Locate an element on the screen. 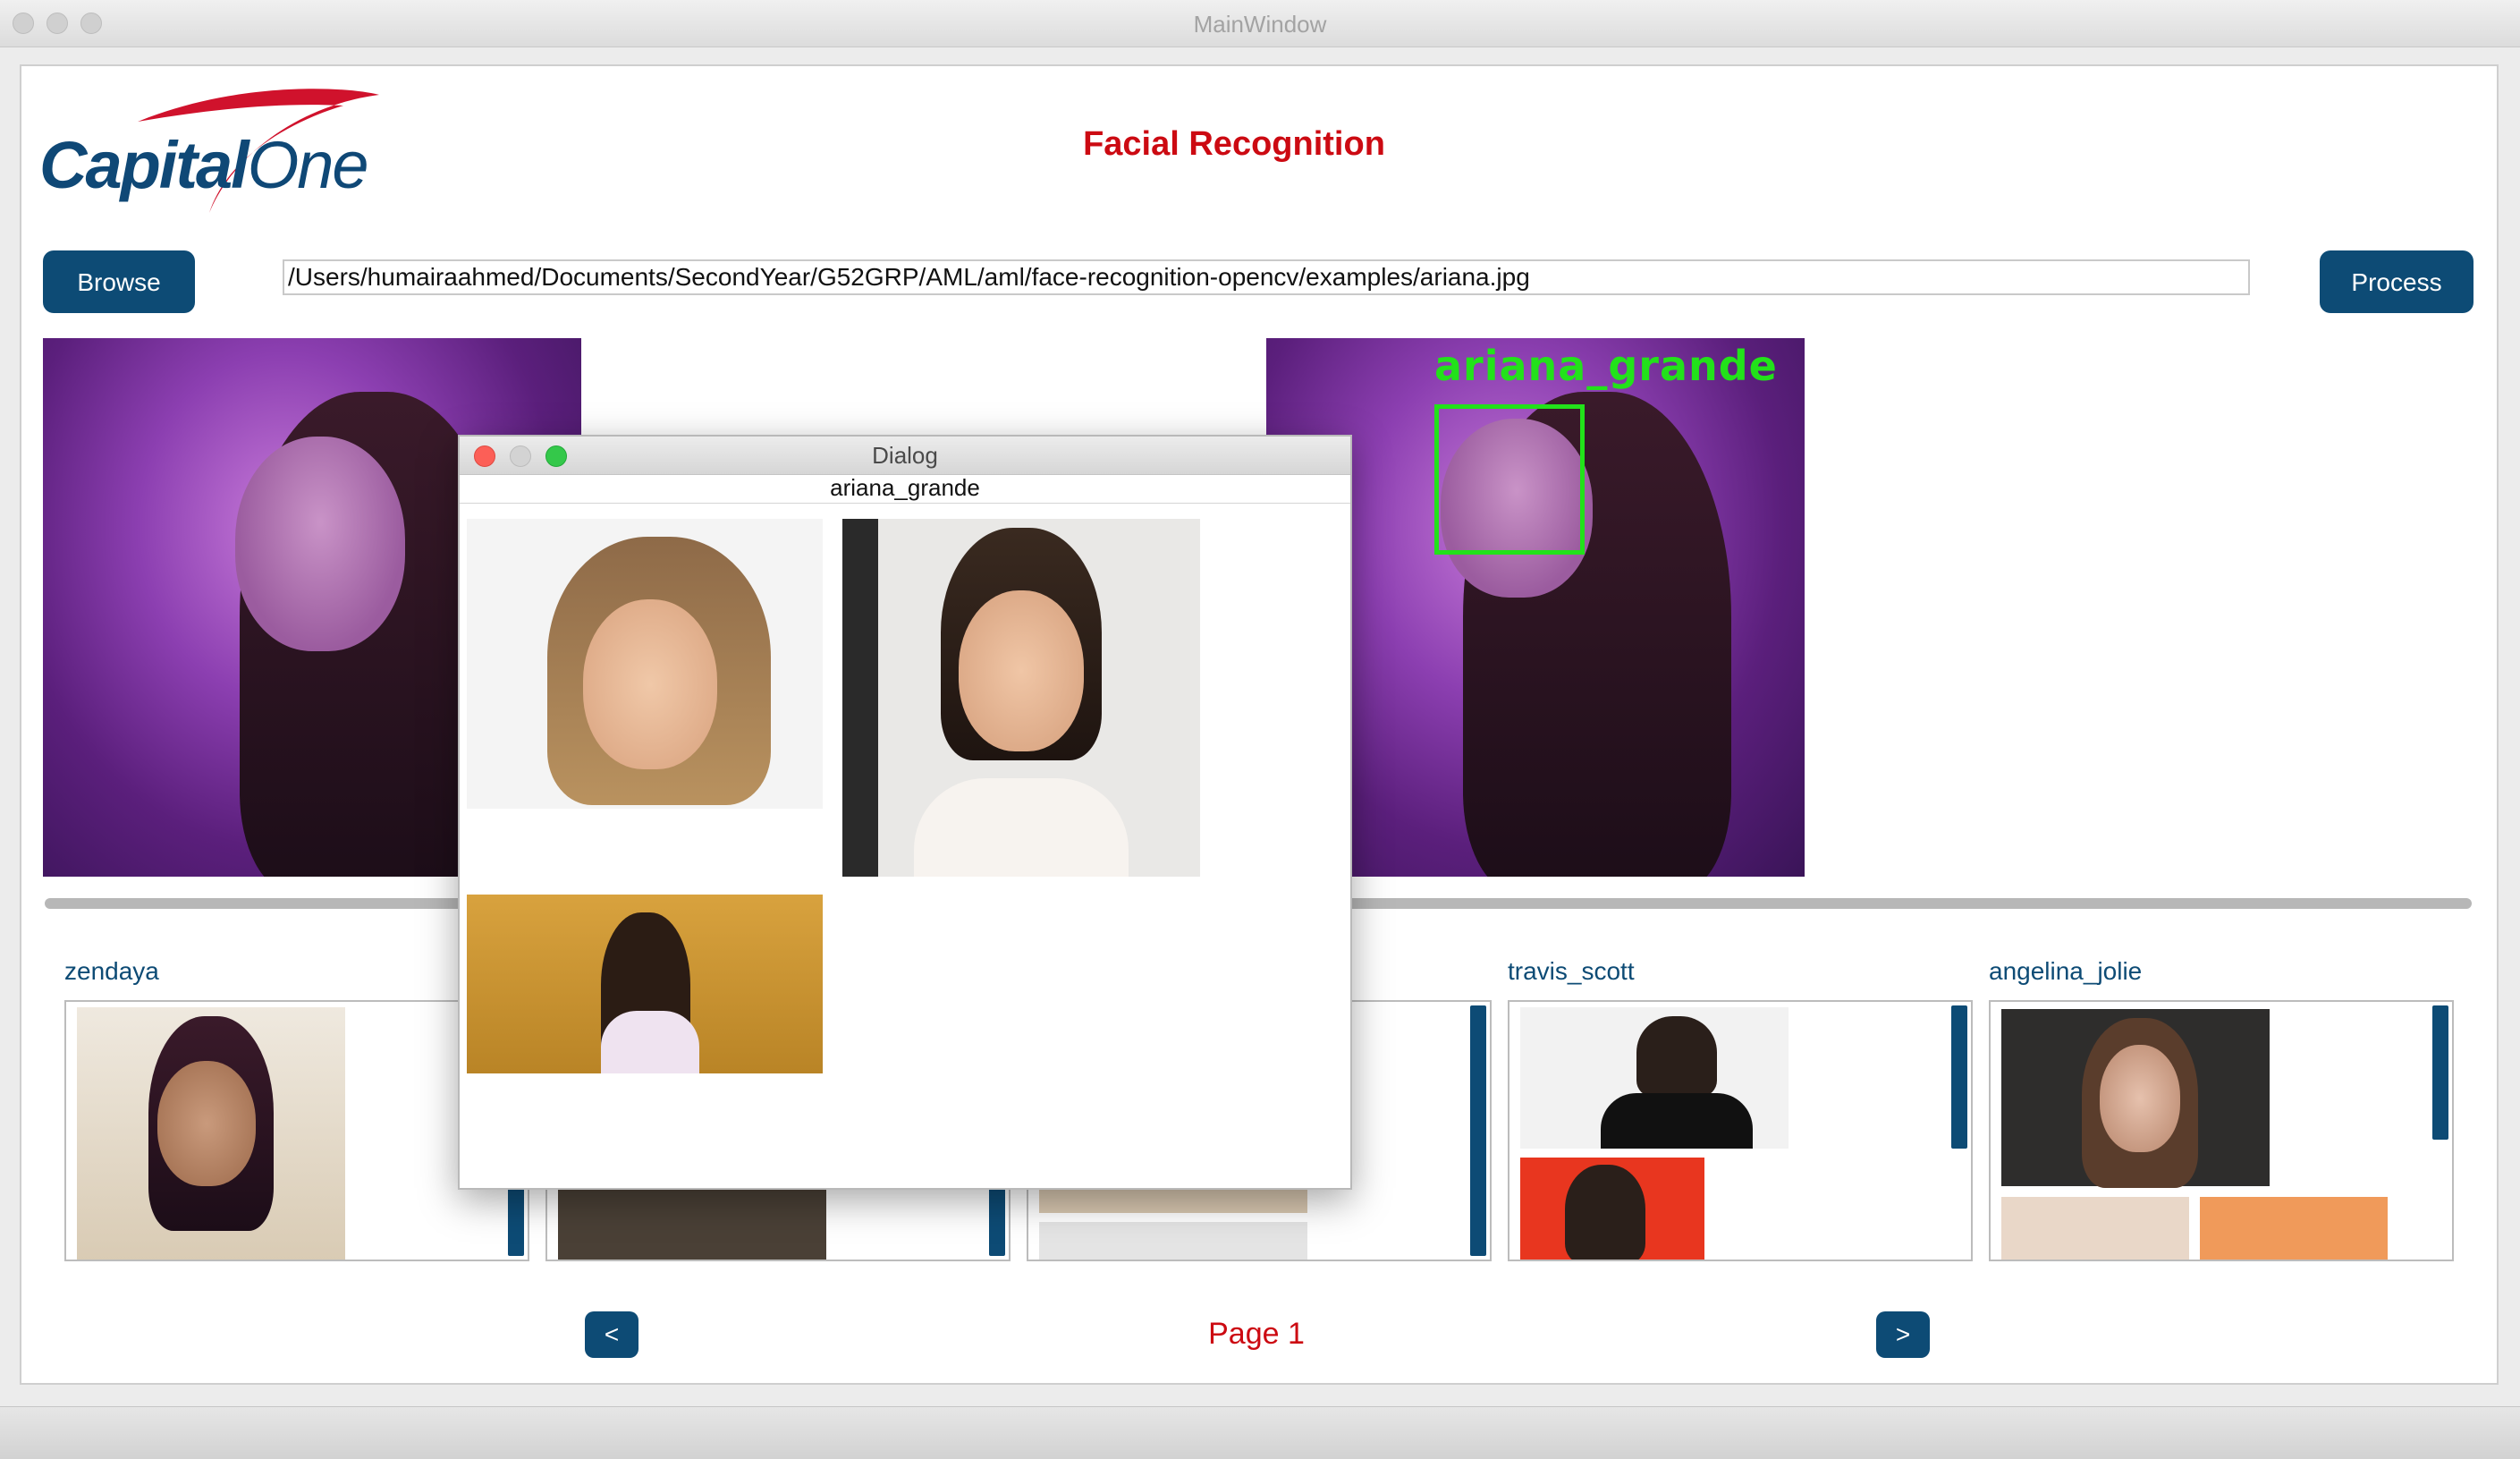 The image size is (2520, 1459). category-gallery-travis-scott is located at coordinates (1740, 1130).